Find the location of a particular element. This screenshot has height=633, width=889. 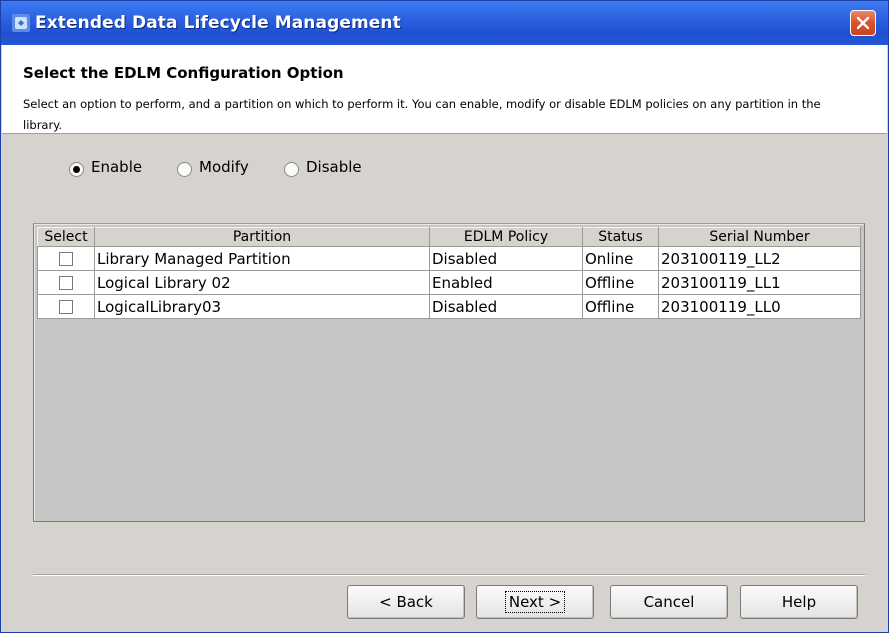

column-header-serial: Serial Number is located at coordinates (759, 237).